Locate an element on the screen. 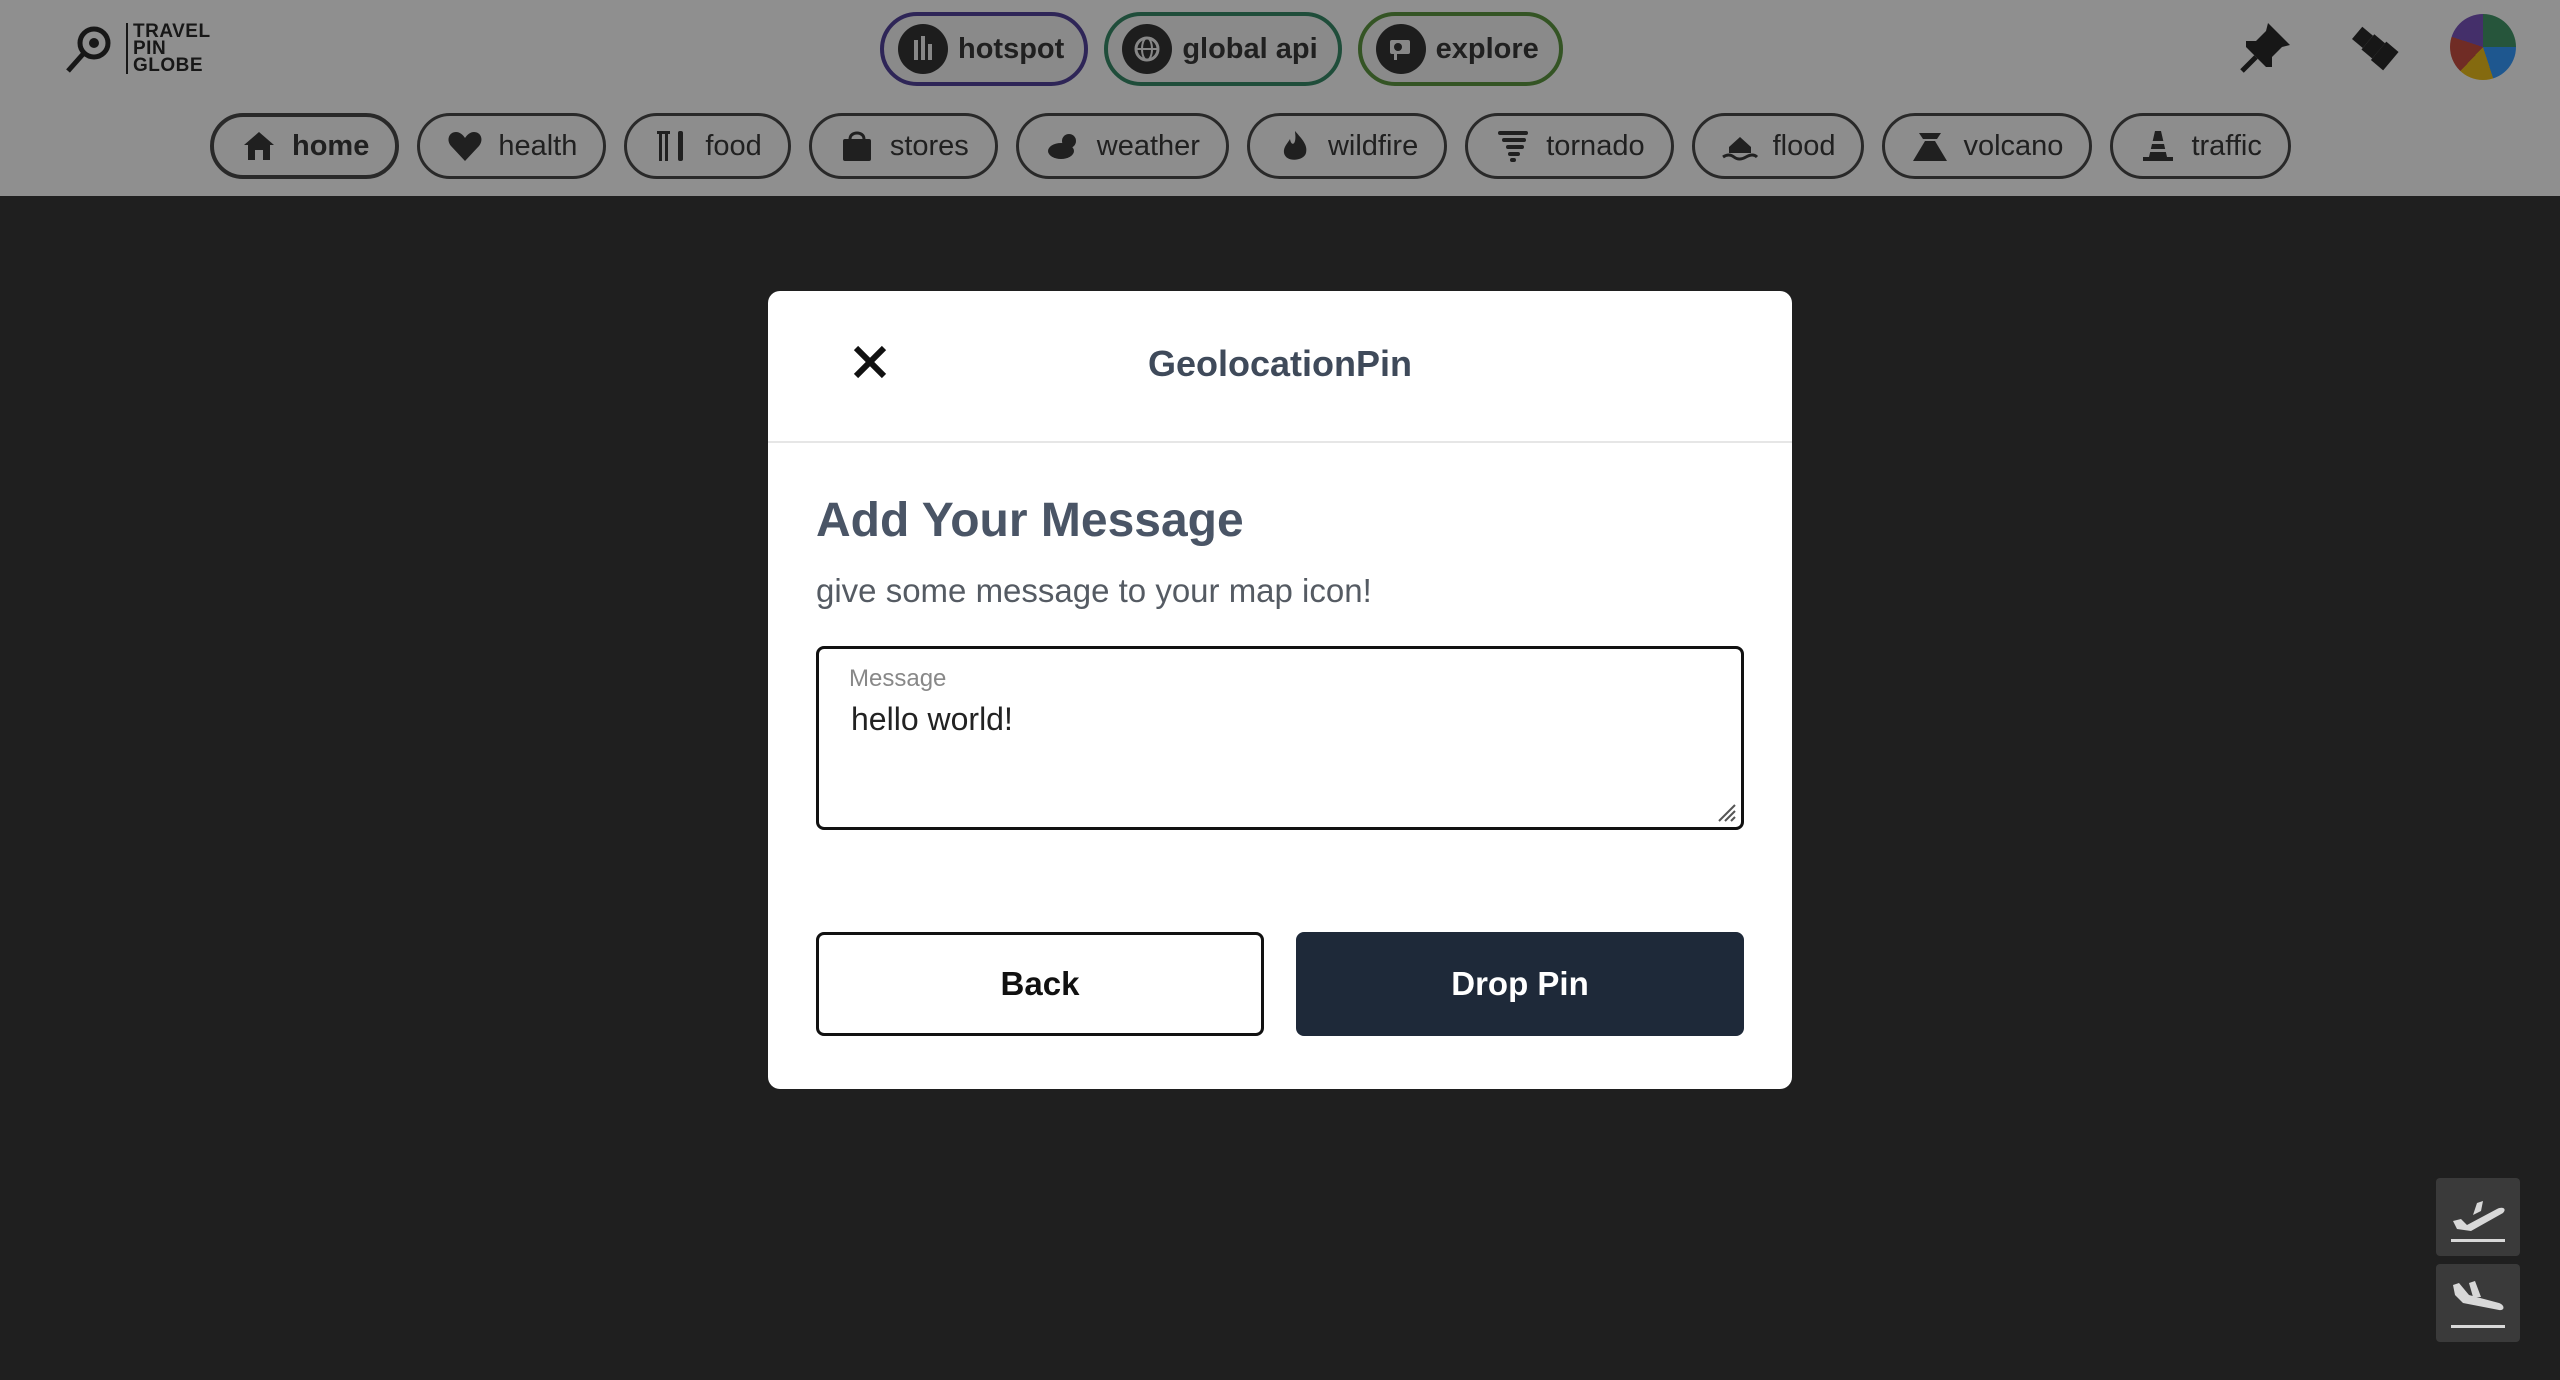 The image size is (2560, 1380). category-traffic: traffic is located at coordinates (2200, 146).